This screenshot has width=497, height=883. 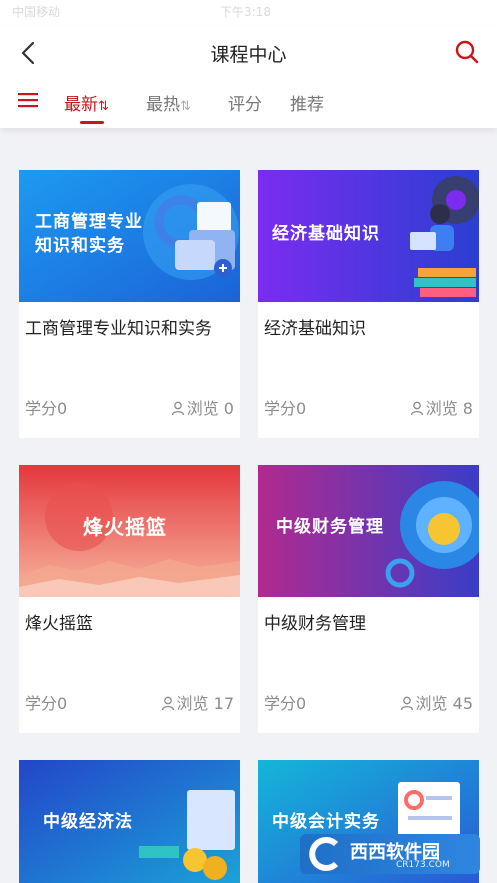 What do you see at coordinates (245, 105) in the screenshot?
I see `tab-rating-label: 评分` at bounding box center [245, 105].